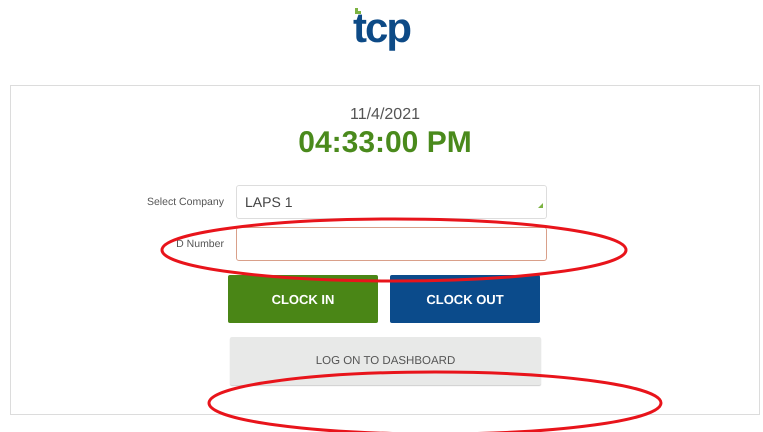  Describe the element at coordinates (385, 361) in the screenshot. I see `dashboard-button: LOG ON TO DASHBOARD` at that location.